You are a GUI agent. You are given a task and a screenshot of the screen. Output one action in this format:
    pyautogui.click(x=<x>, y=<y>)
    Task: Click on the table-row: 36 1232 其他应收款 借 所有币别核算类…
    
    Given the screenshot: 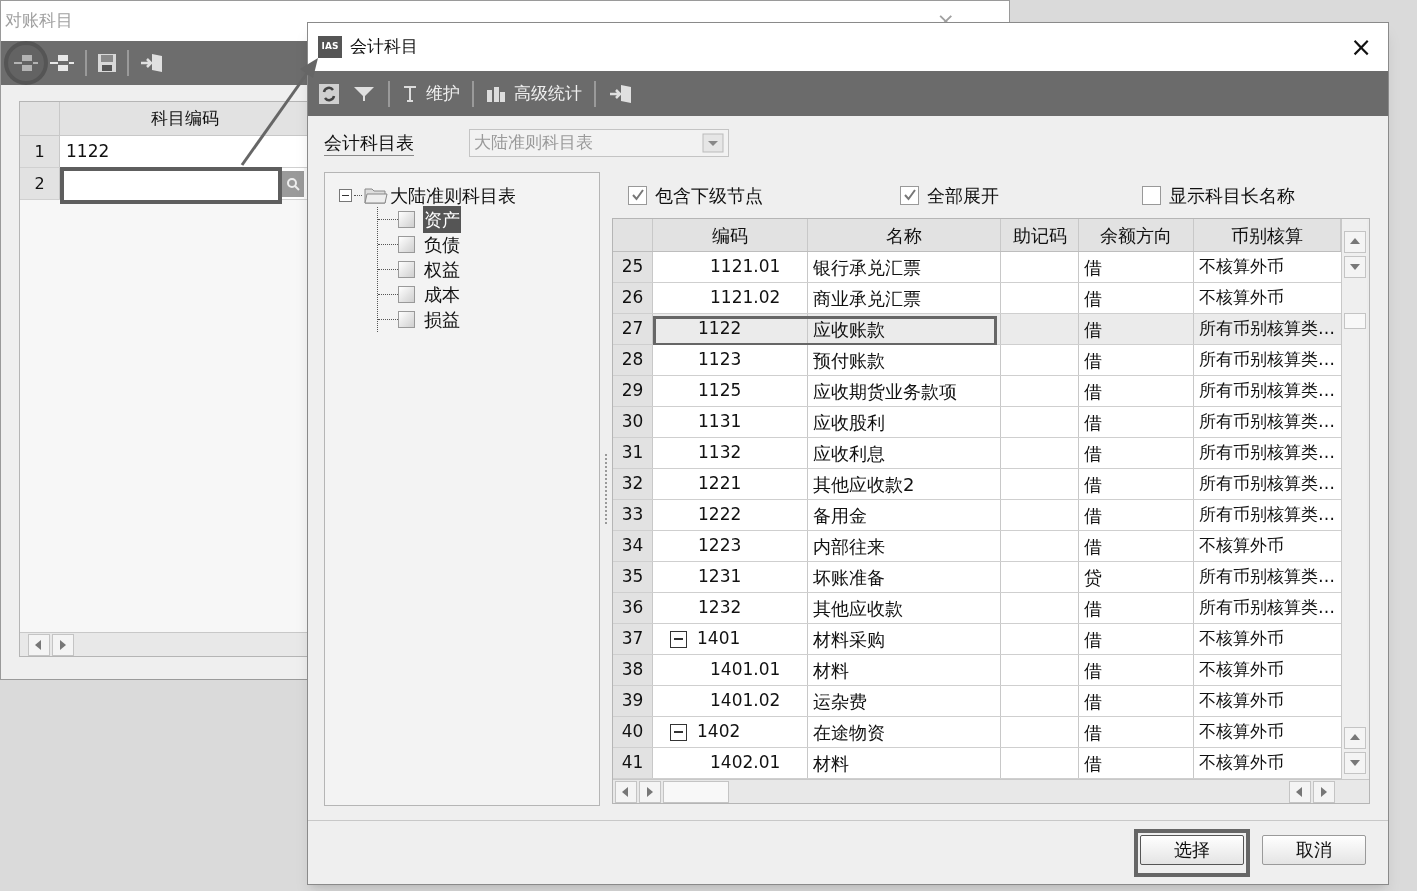 What is the action you would take?
    pyautogui.click(x=977, y=608)
    